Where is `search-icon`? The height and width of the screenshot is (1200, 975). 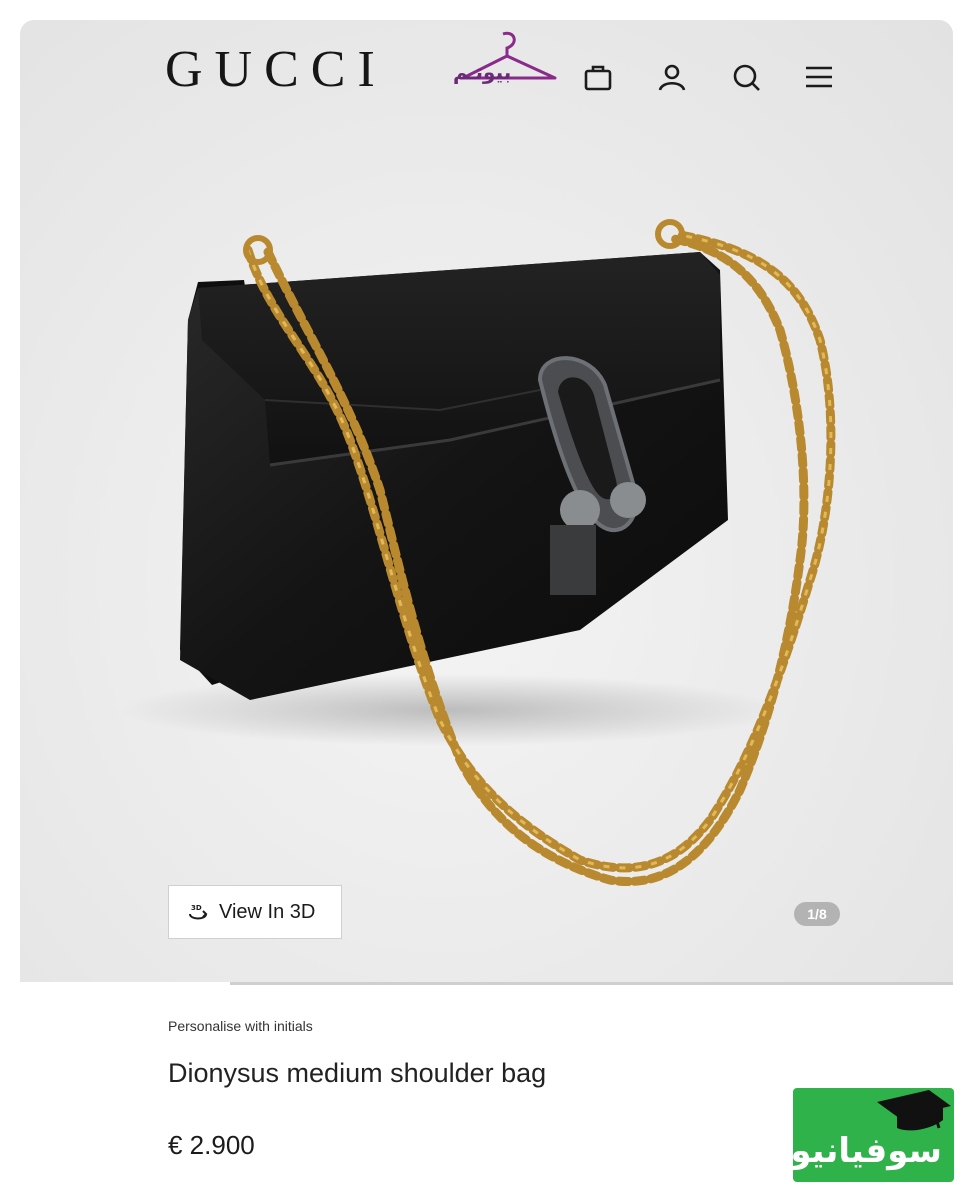 search-icon is located at coordinates (746, 77).